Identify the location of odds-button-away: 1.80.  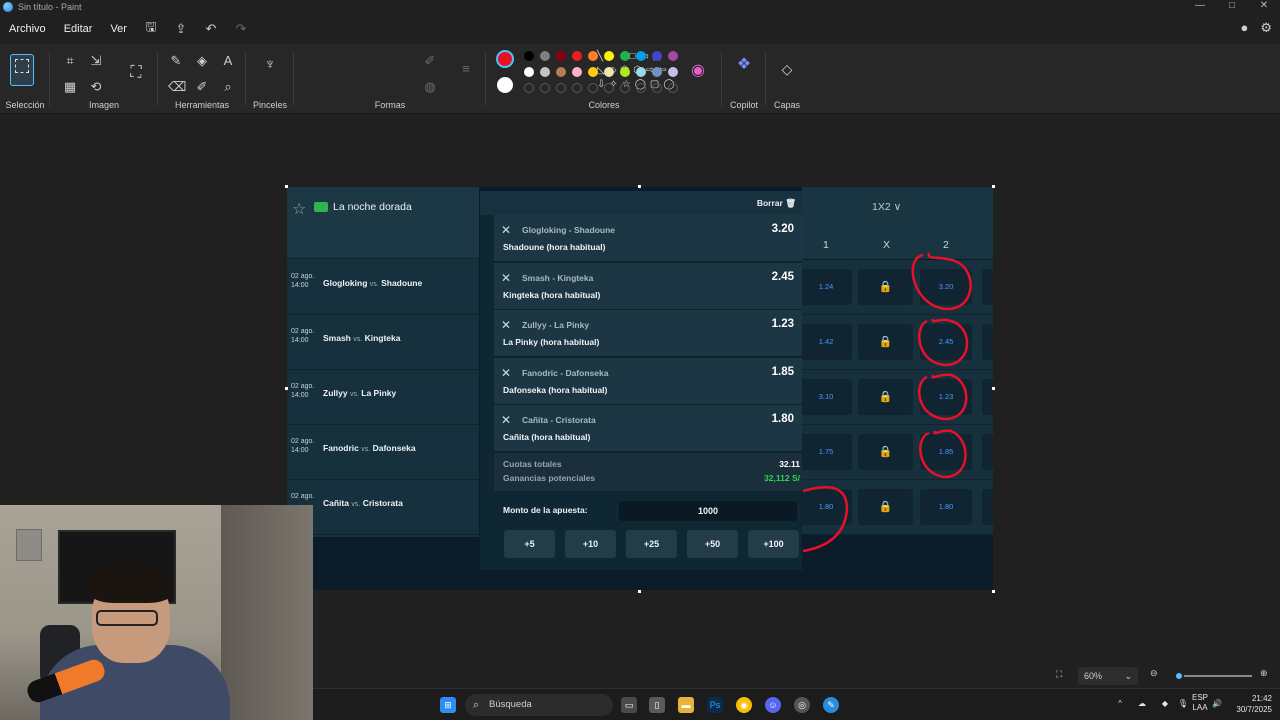
(946, 507).